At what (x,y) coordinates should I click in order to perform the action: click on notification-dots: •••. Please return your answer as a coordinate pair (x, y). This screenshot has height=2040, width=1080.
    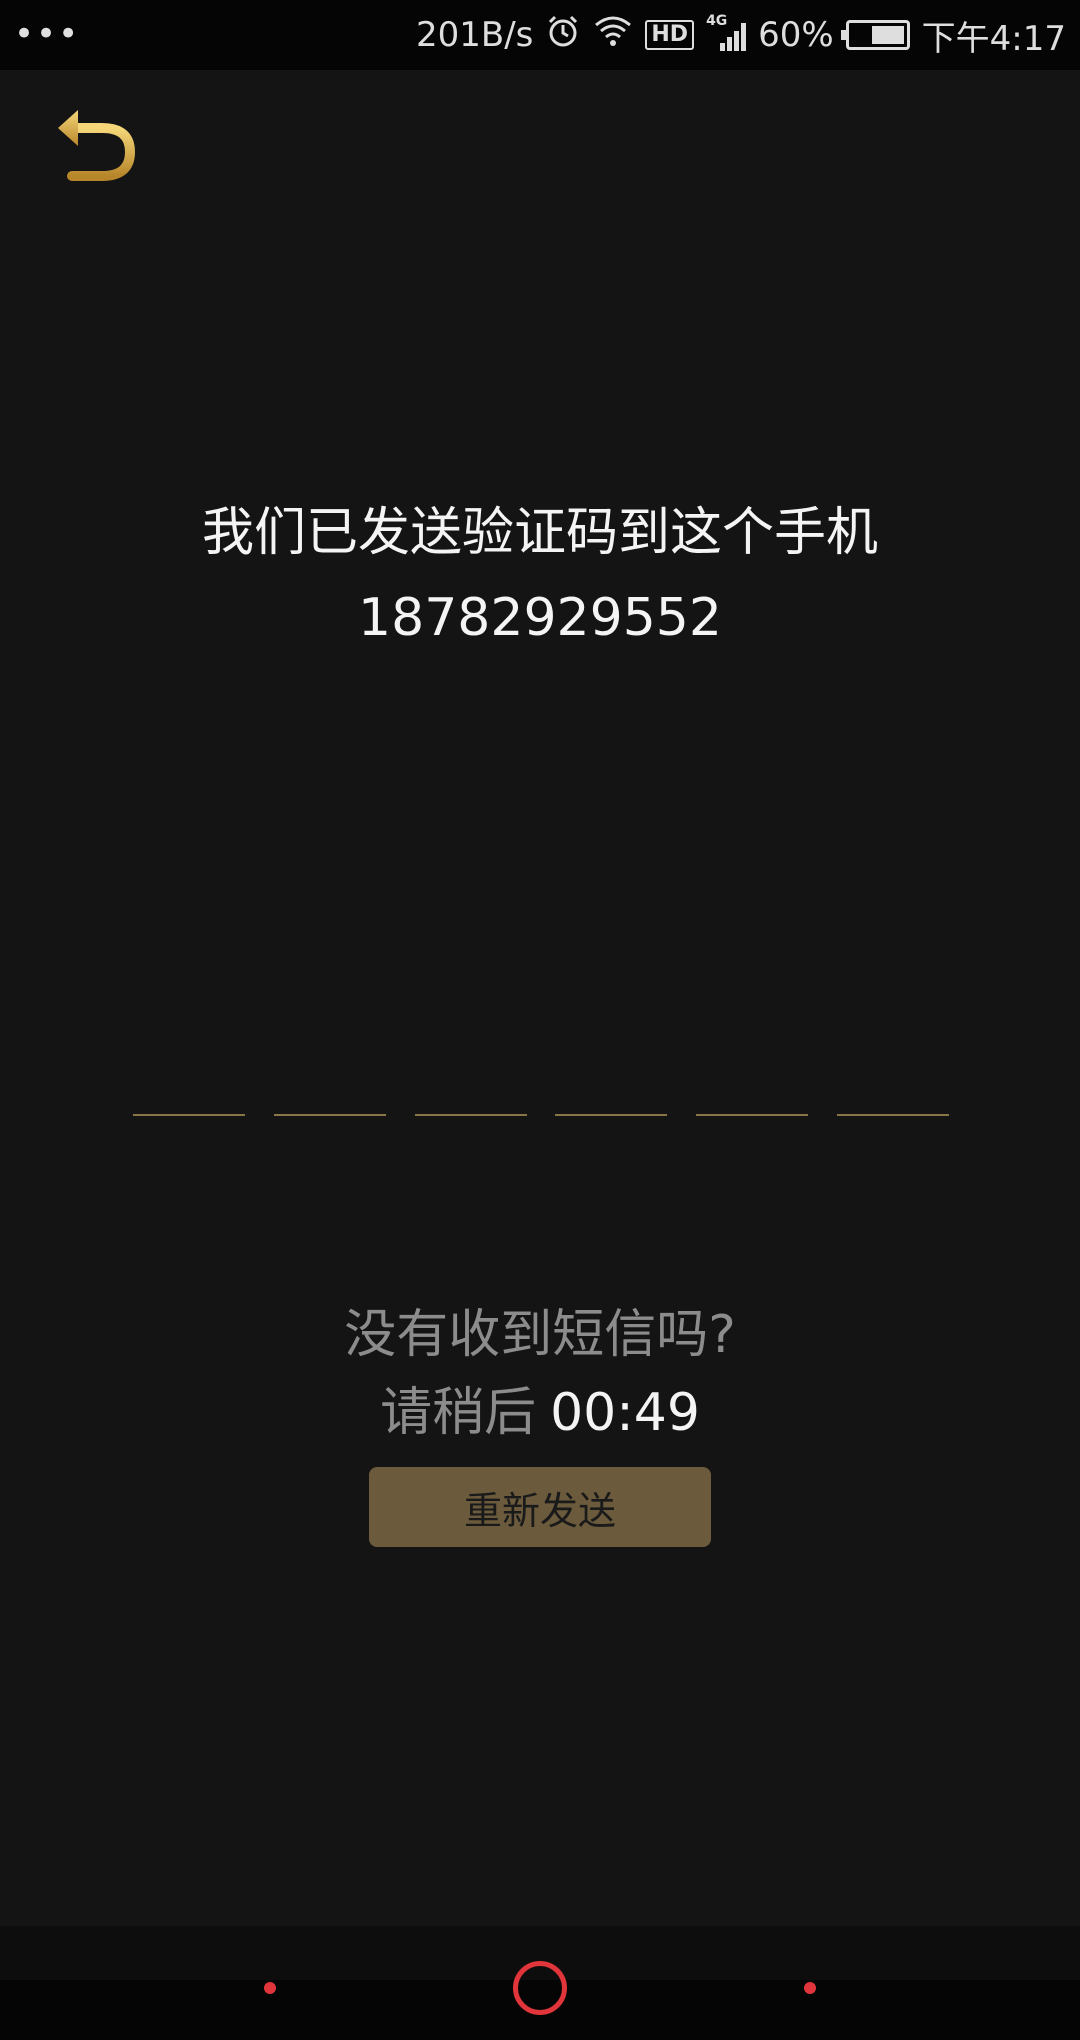
    Looking at the image, I should click on (47, 34).